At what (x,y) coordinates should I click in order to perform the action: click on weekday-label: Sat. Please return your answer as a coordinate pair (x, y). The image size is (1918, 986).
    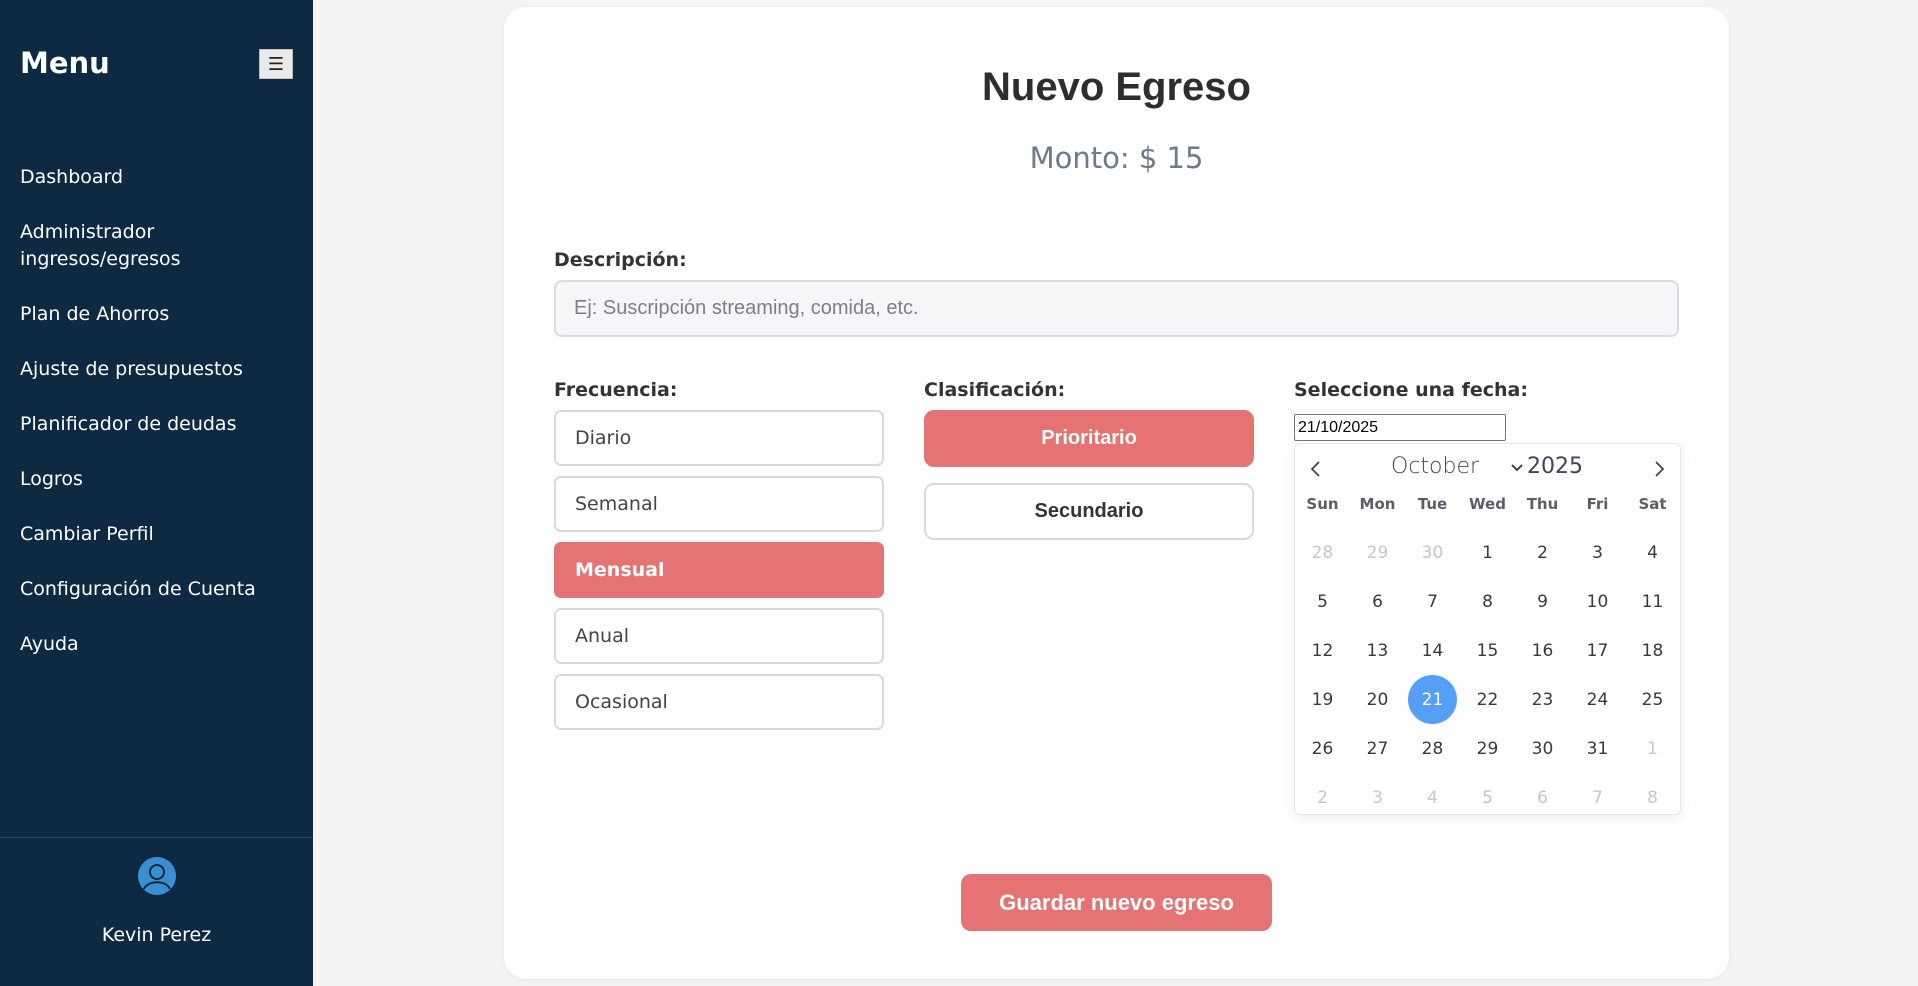
    Looking at the image, I should click on (1652, 504).